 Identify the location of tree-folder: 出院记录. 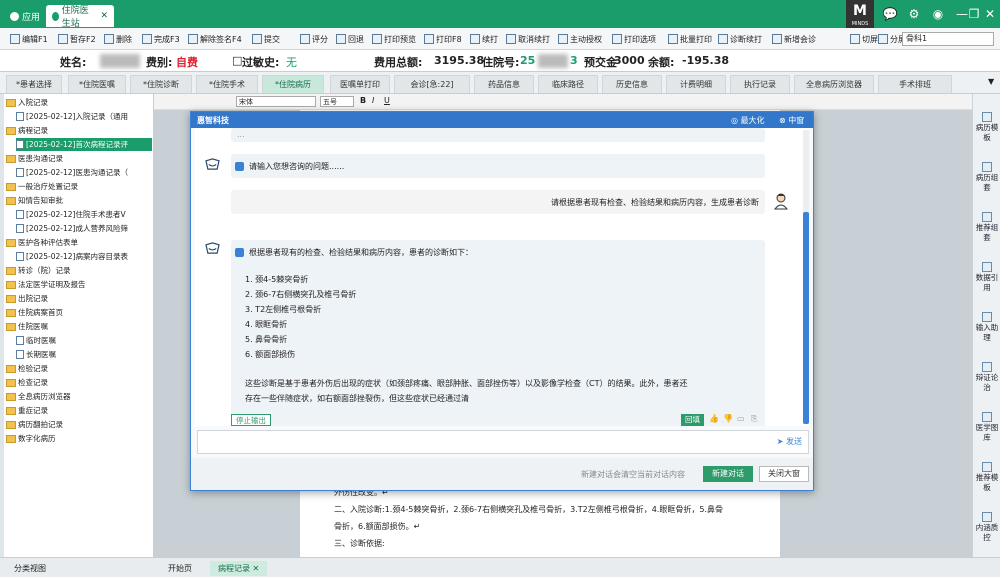
(79, 298).